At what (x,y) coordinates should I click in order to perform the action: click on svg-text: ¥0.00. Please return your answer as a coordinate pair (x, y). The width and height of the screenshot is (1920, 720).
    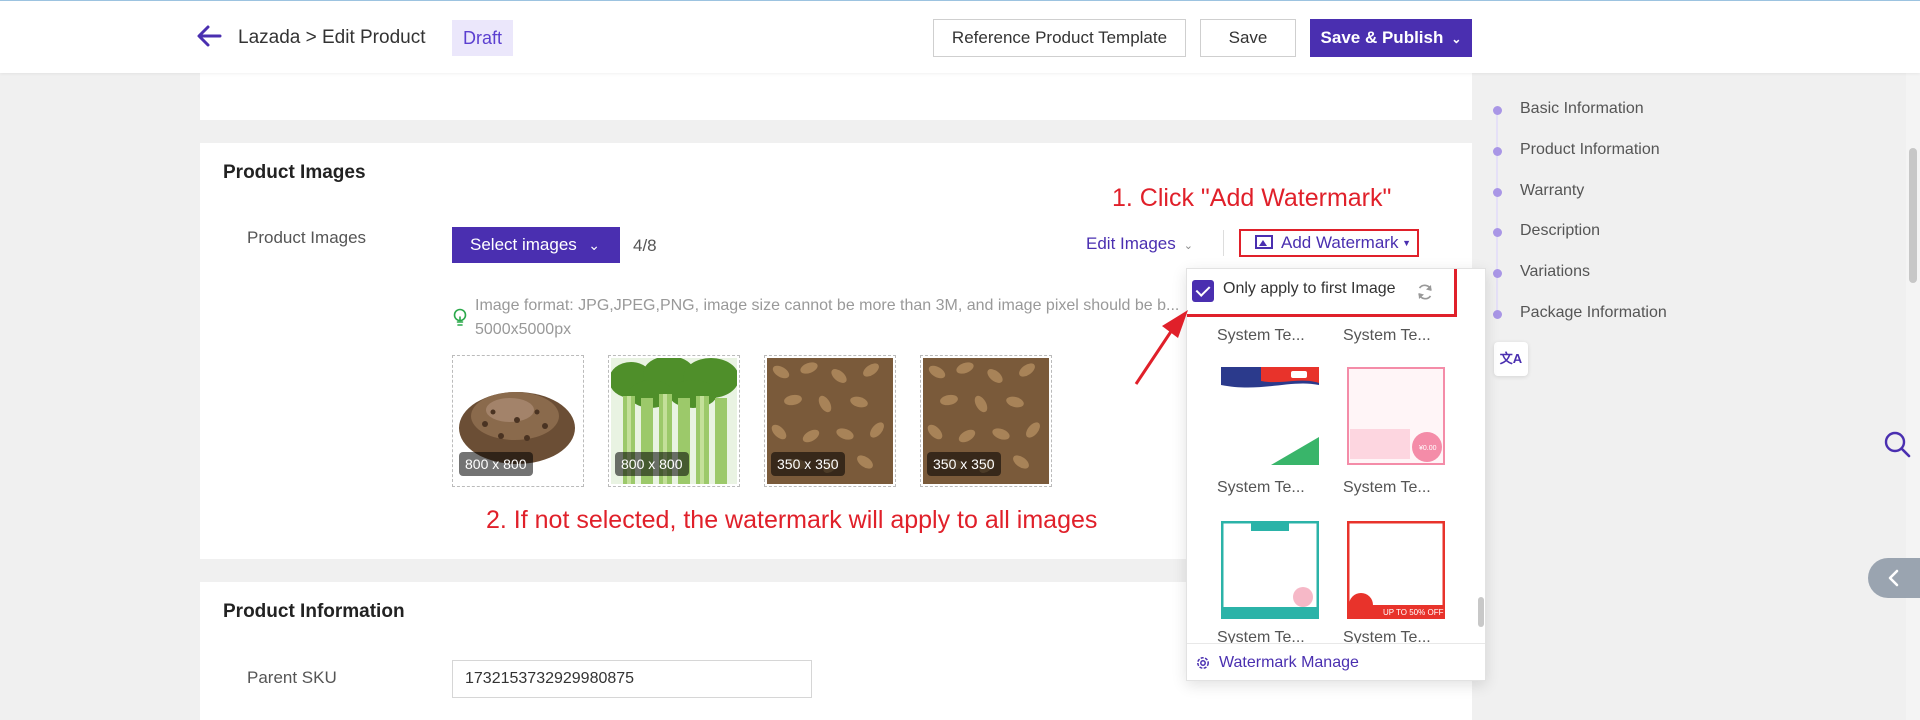
    Looking at the image, I should click on (1428, 448).